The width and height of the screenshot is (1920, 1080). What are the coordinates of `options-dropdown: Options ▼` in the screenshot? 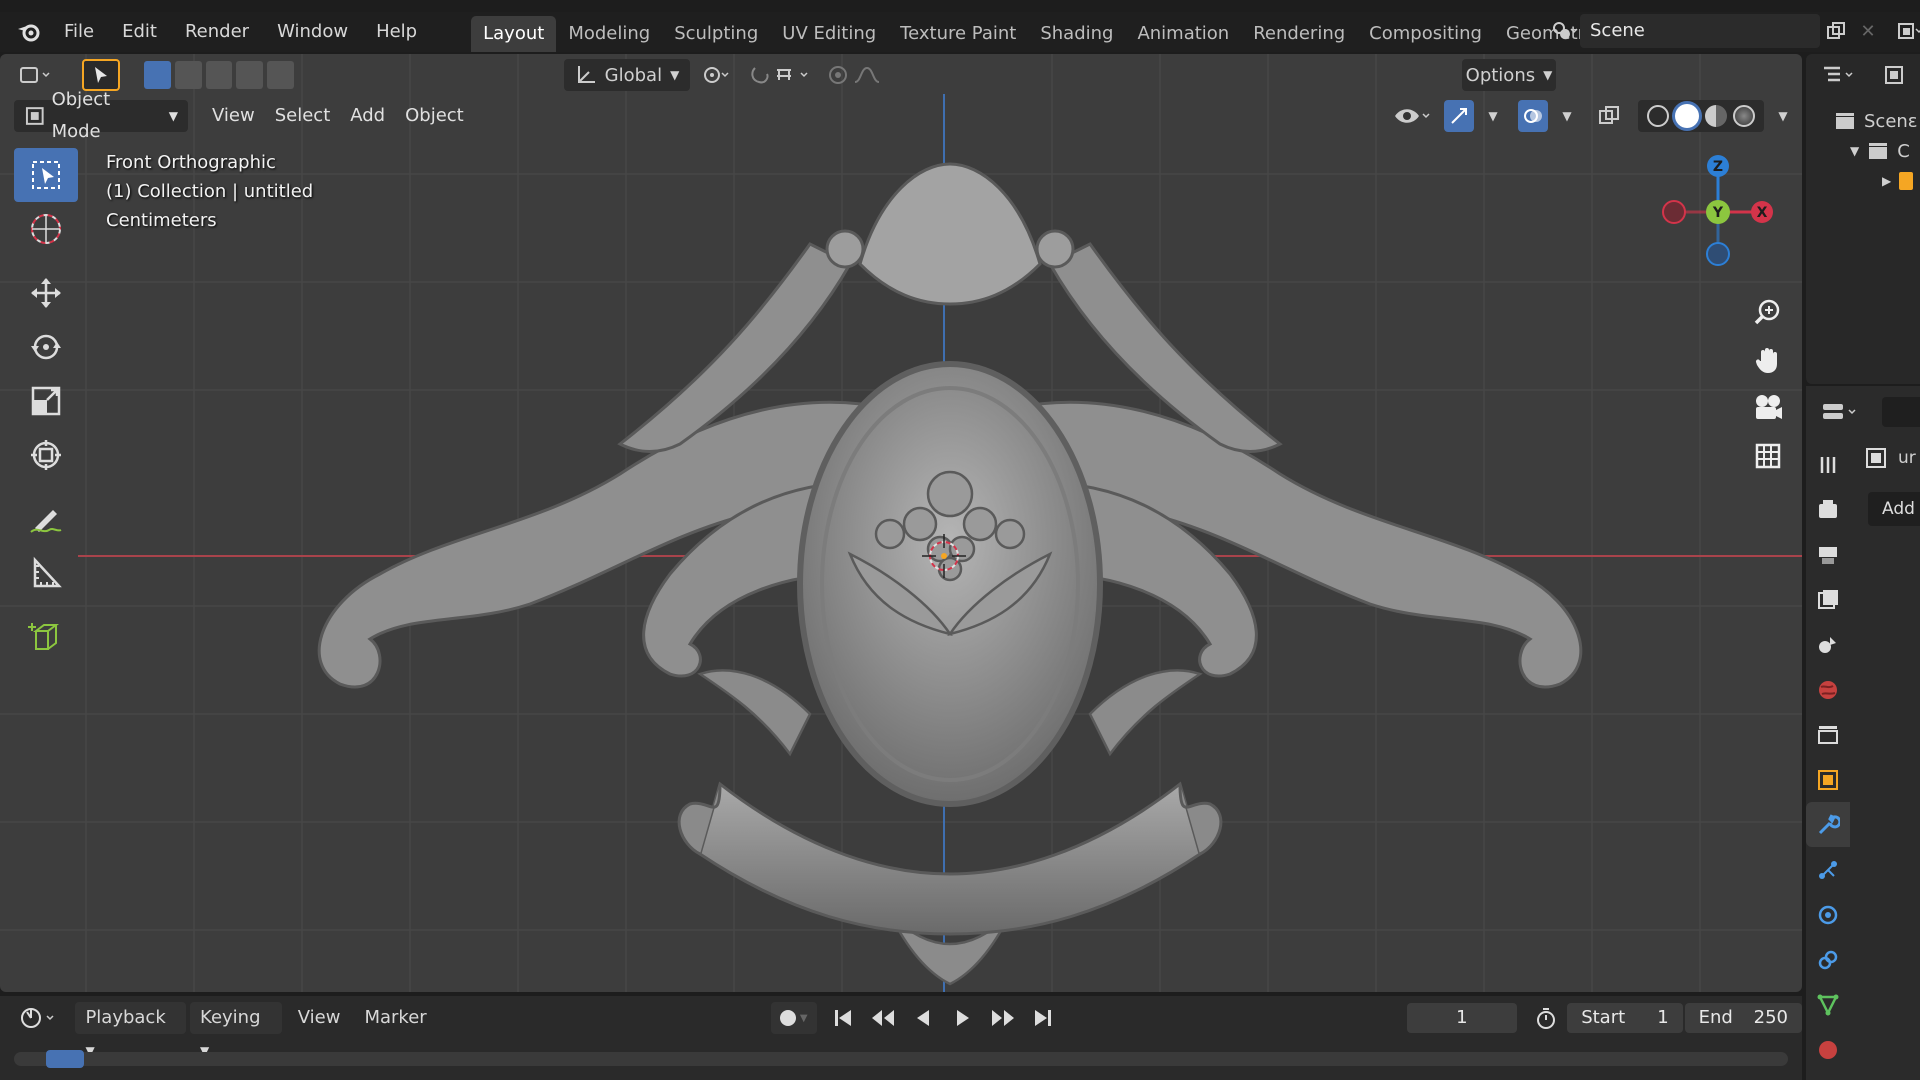 It's located at (1509, 75).